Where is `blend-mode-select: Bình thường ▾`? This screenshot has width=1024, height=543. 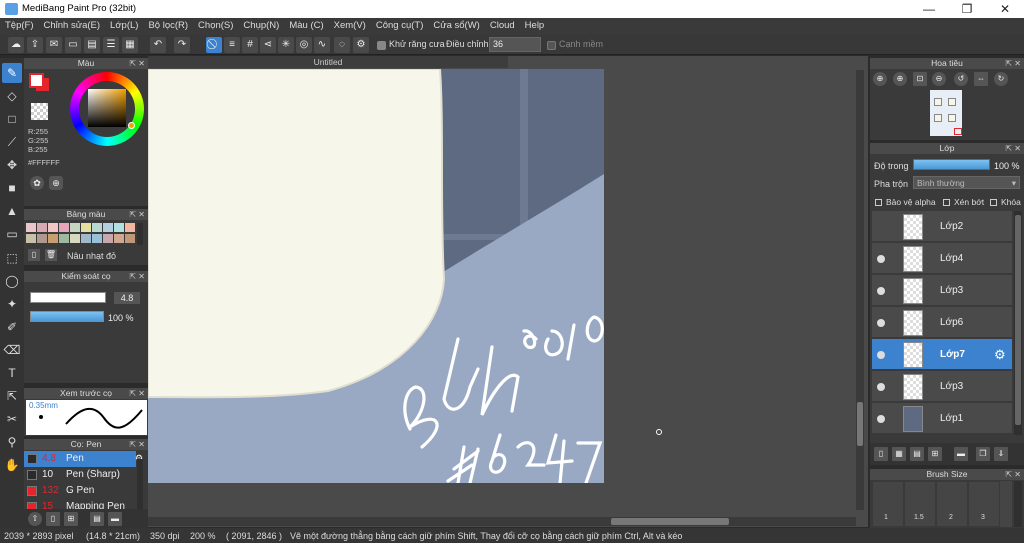
blend-mode-select: Bình thường ▾ is located at coordinates (966, 182).